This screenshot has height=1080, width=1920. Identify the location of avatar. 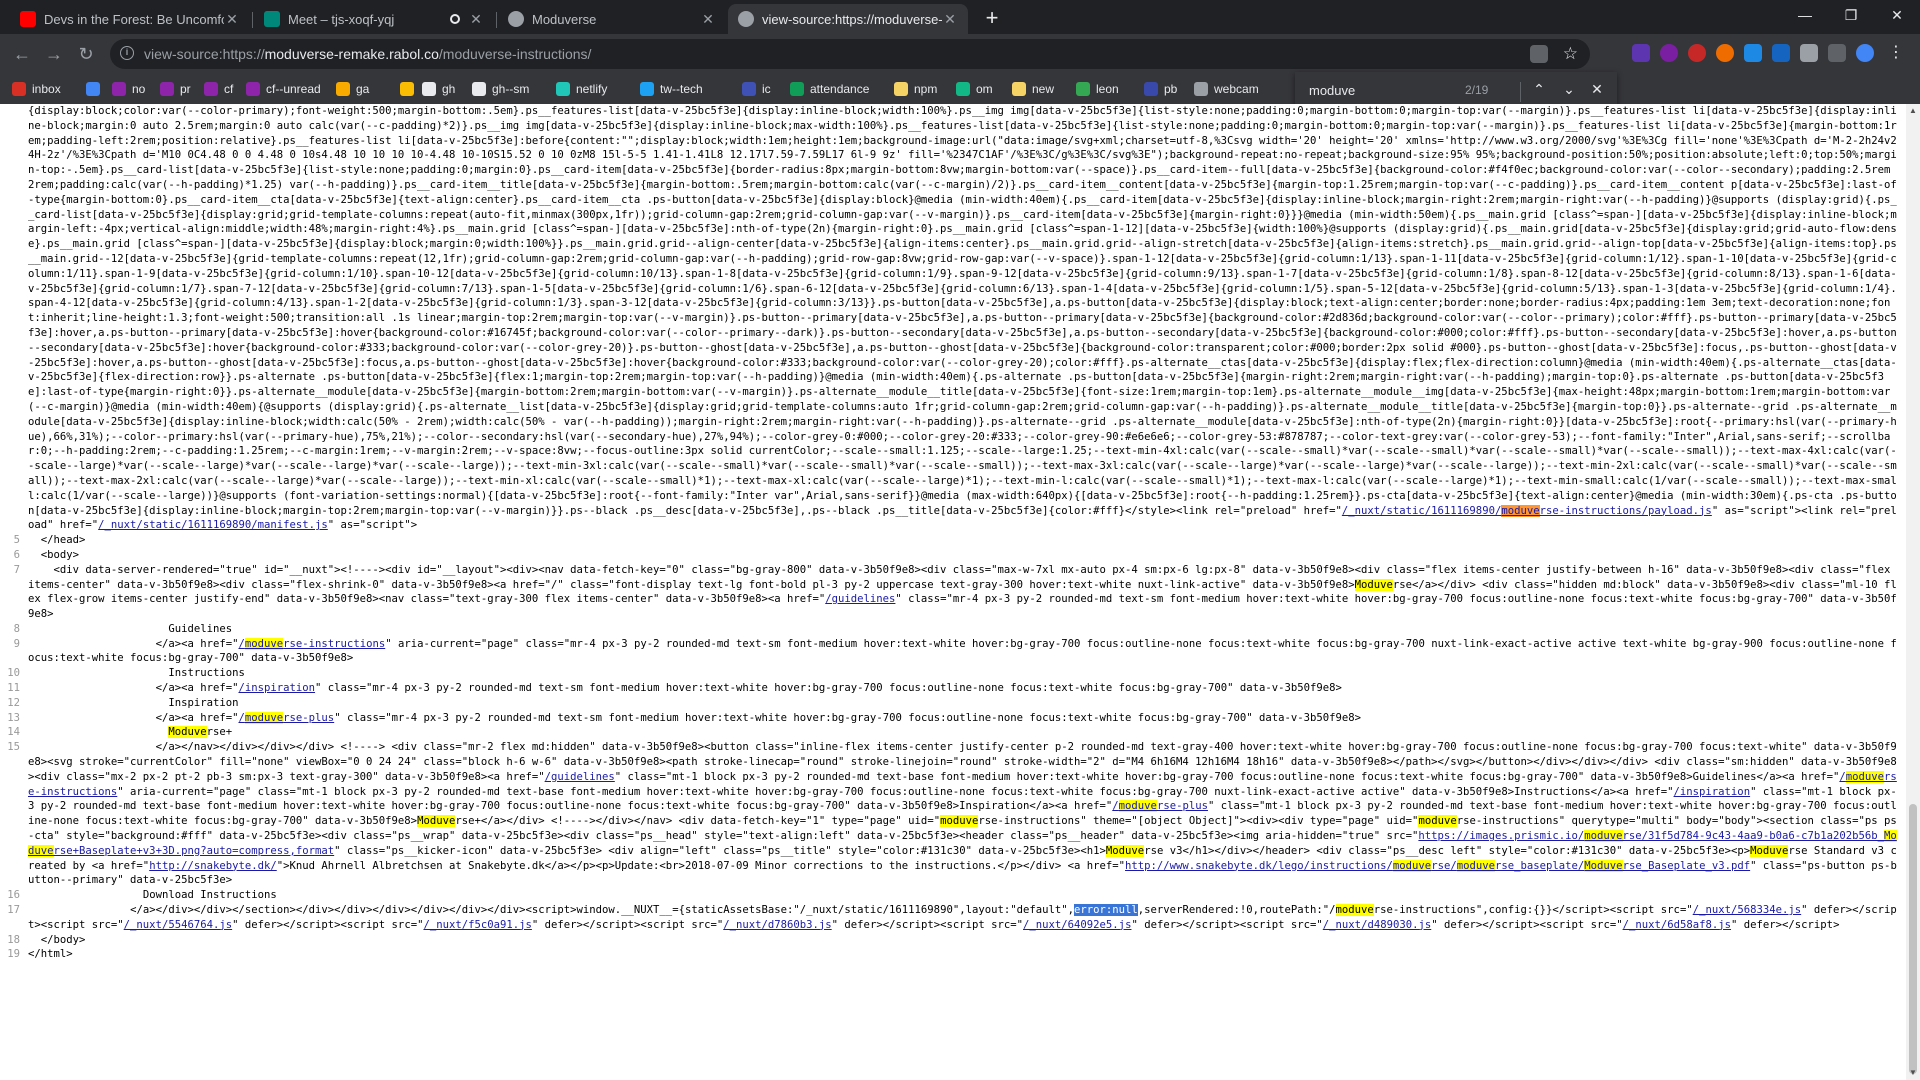
(1865, 53).